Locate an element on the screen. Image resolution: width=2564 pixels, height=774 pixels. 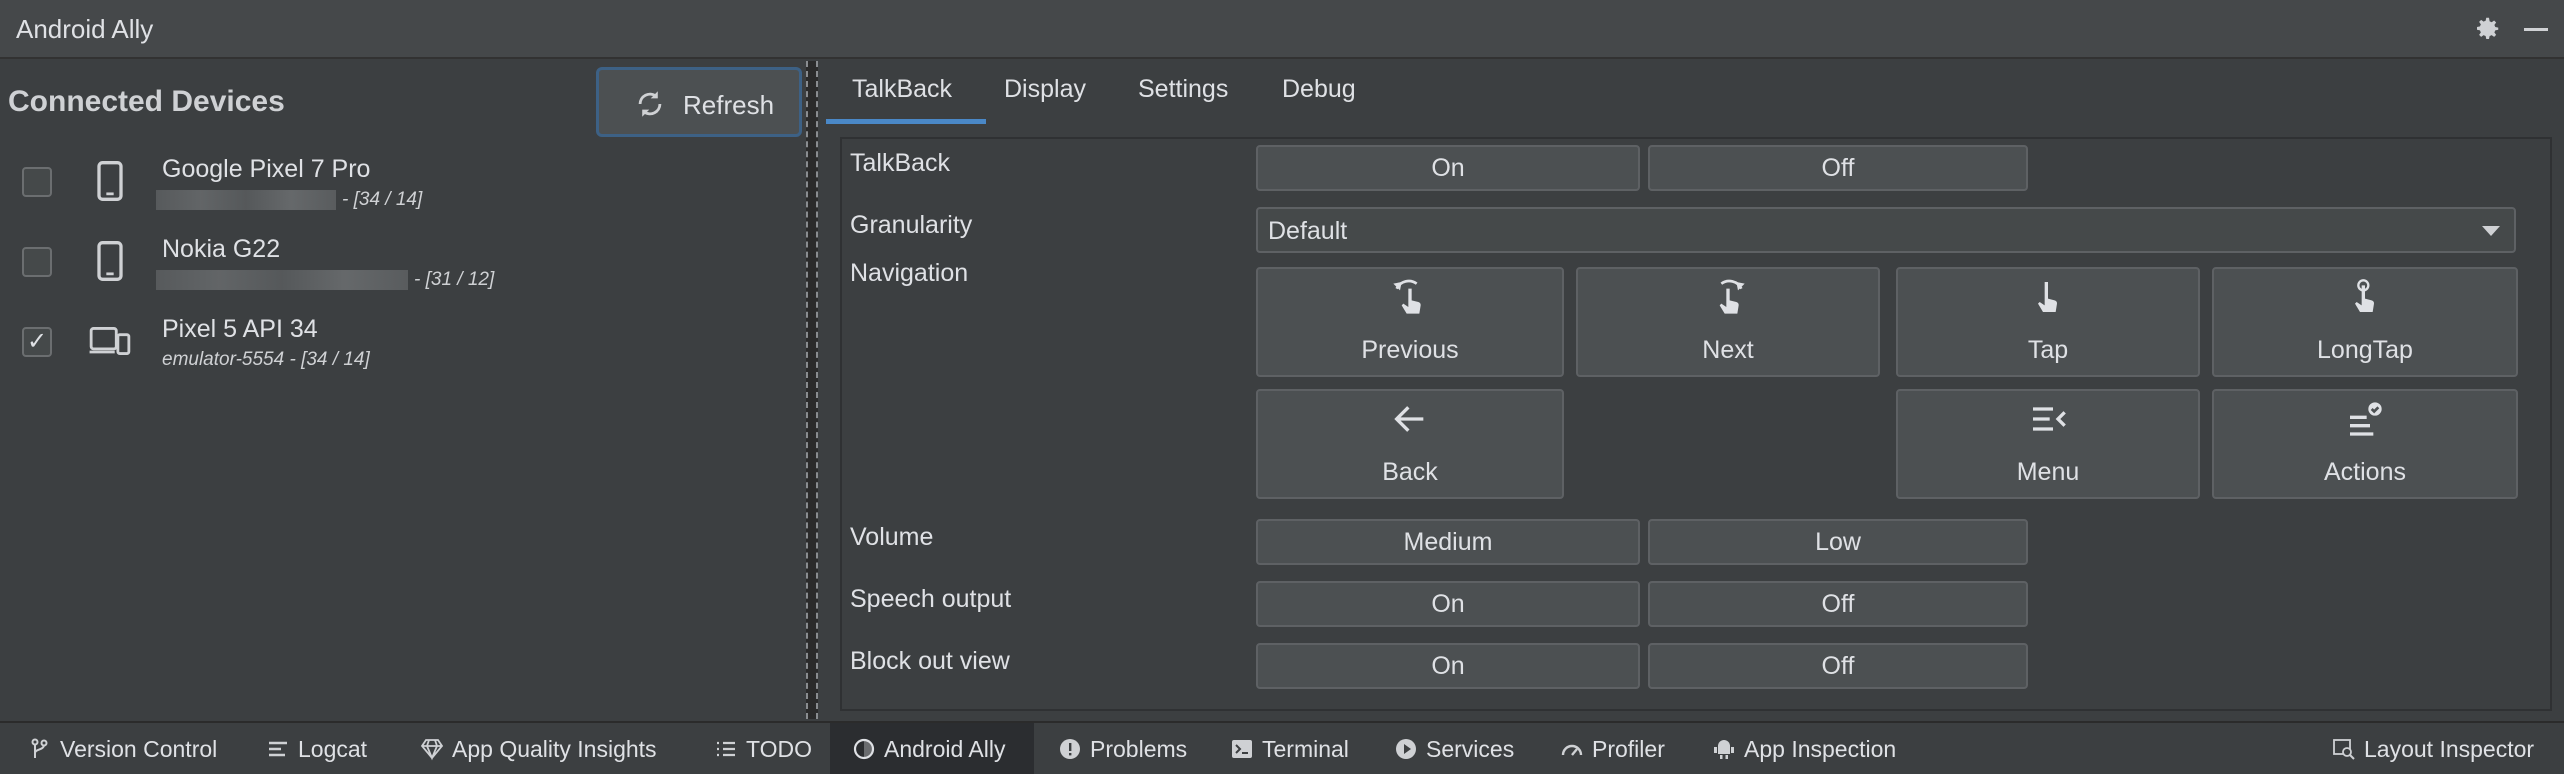
toolwindow-terminal: Terminal is located at coordinates (1305, 748).